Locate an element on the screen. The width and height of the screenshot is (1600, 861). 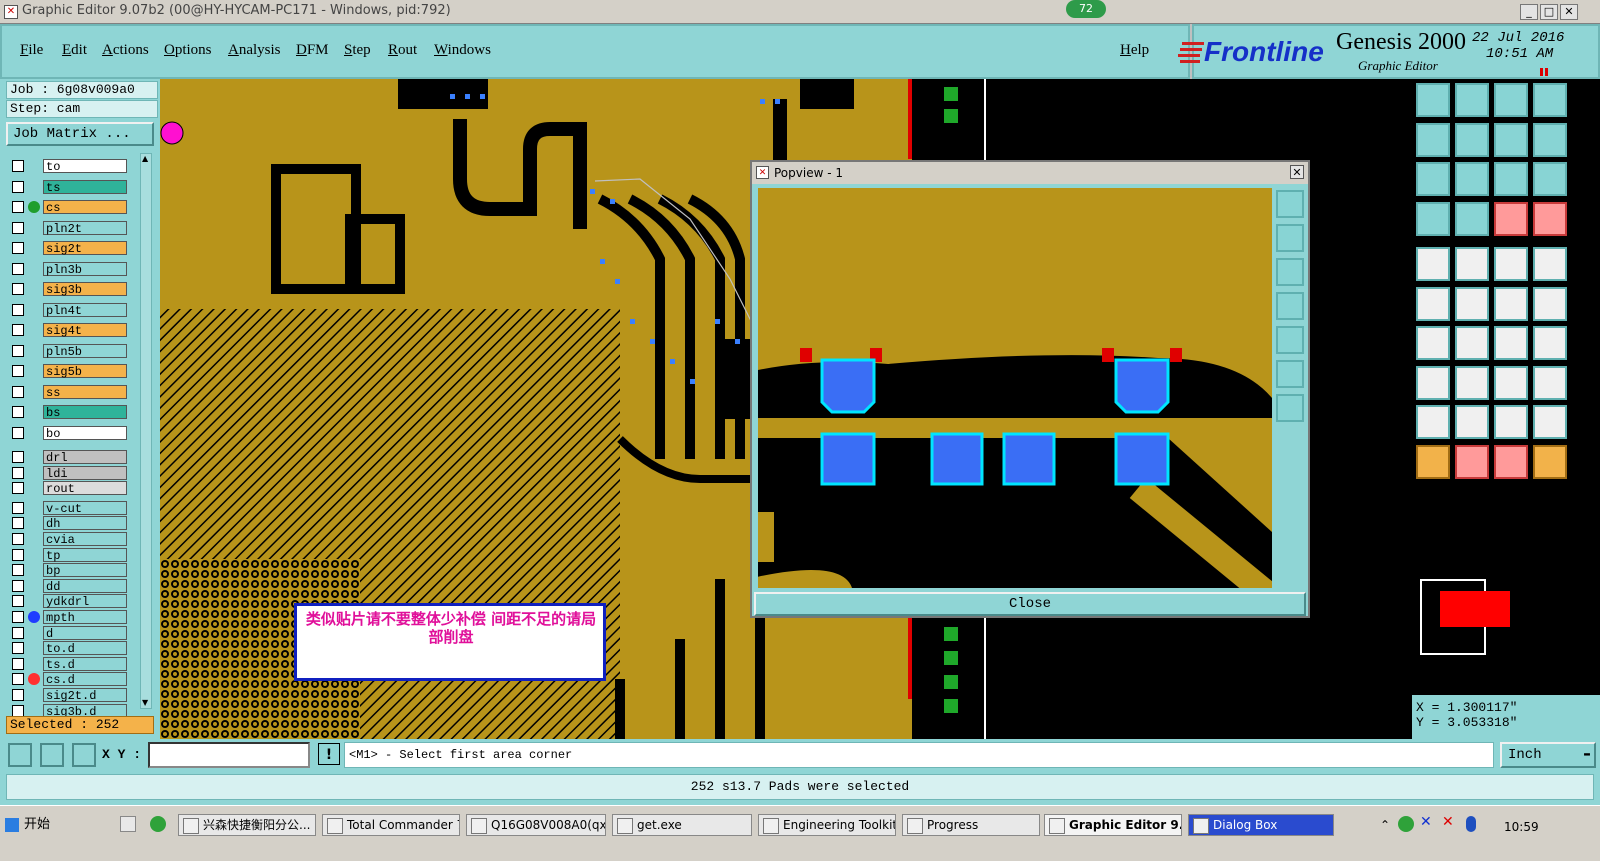
layer-row: ts is located at coordinates (69, 187).